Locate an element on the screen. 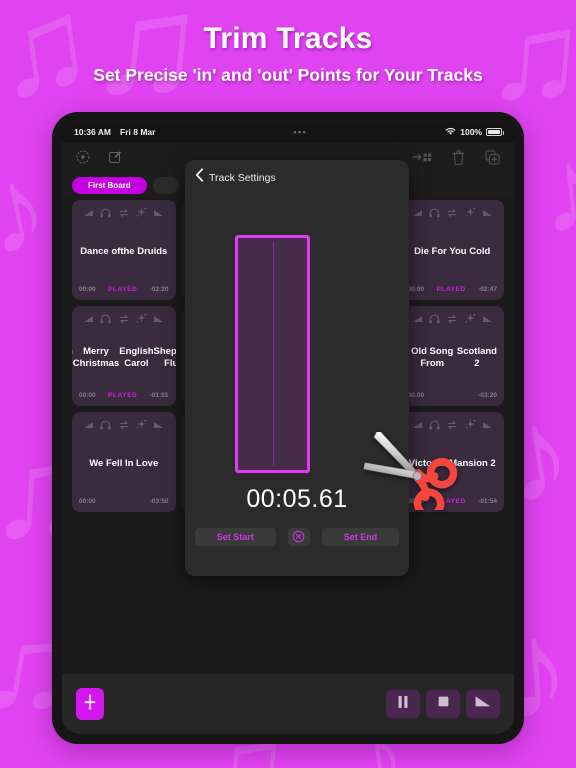 The image size is (576, 768). tile-remaining-time: -01:01 is located at coordinates (159, 395).